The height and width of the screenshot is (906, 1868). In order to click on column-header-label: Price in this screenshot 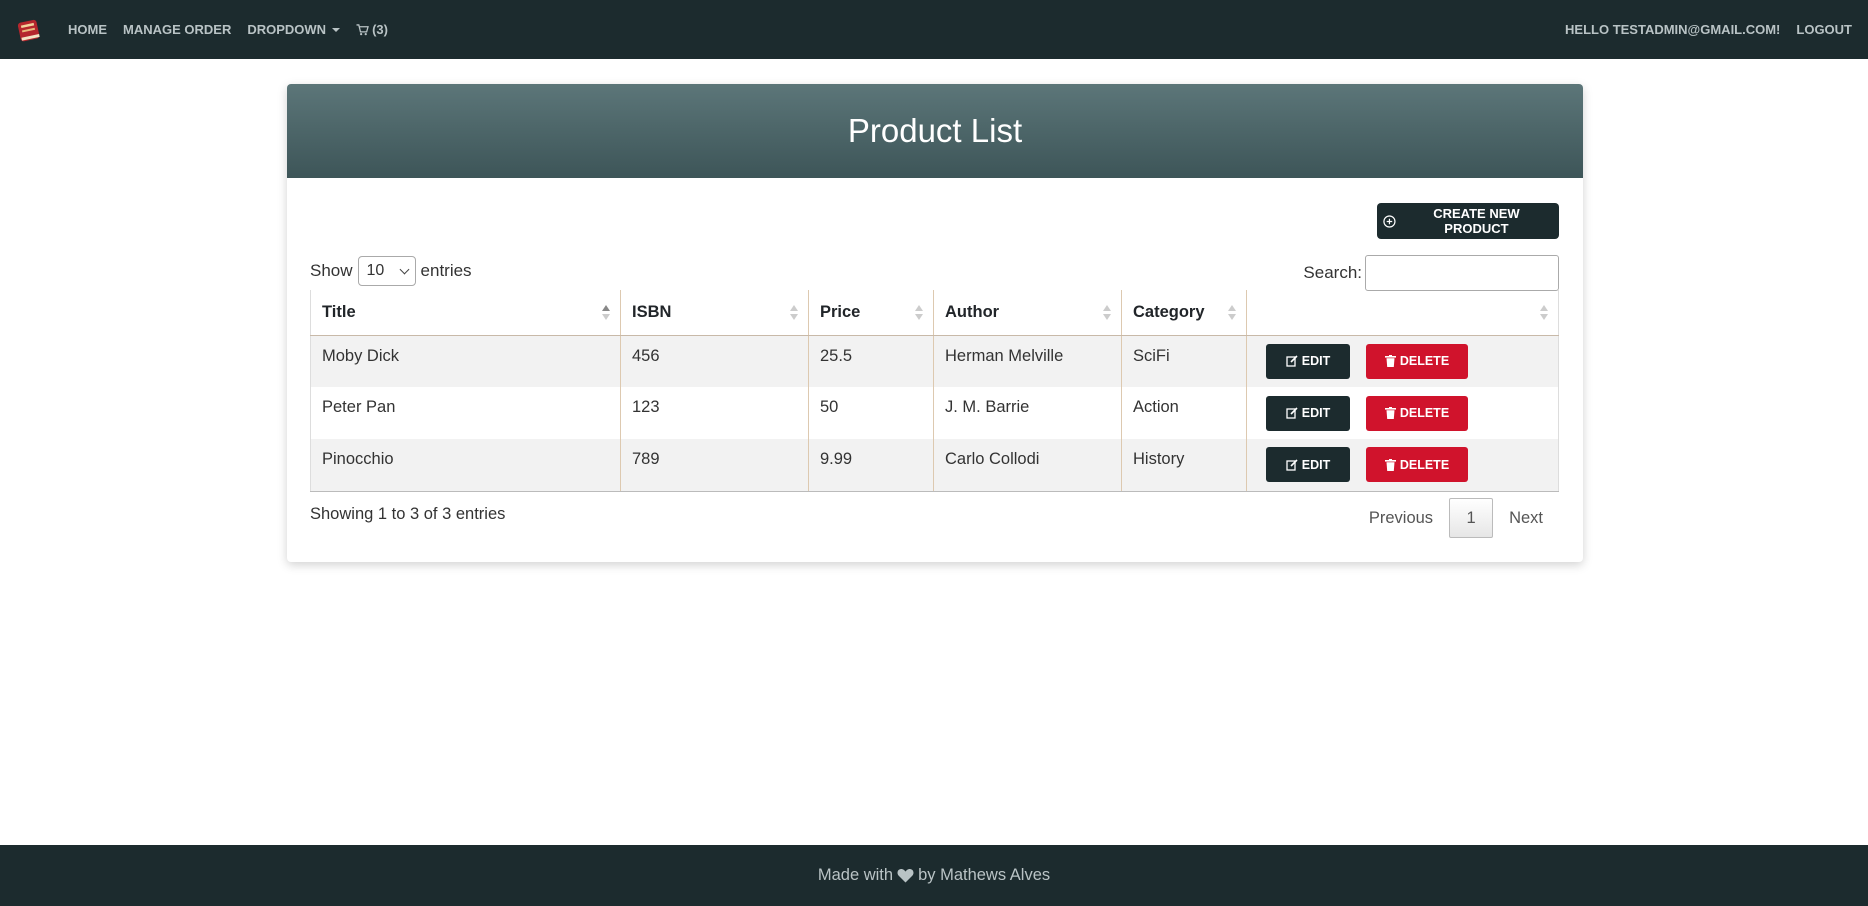, I will do `click(840, 311)`.